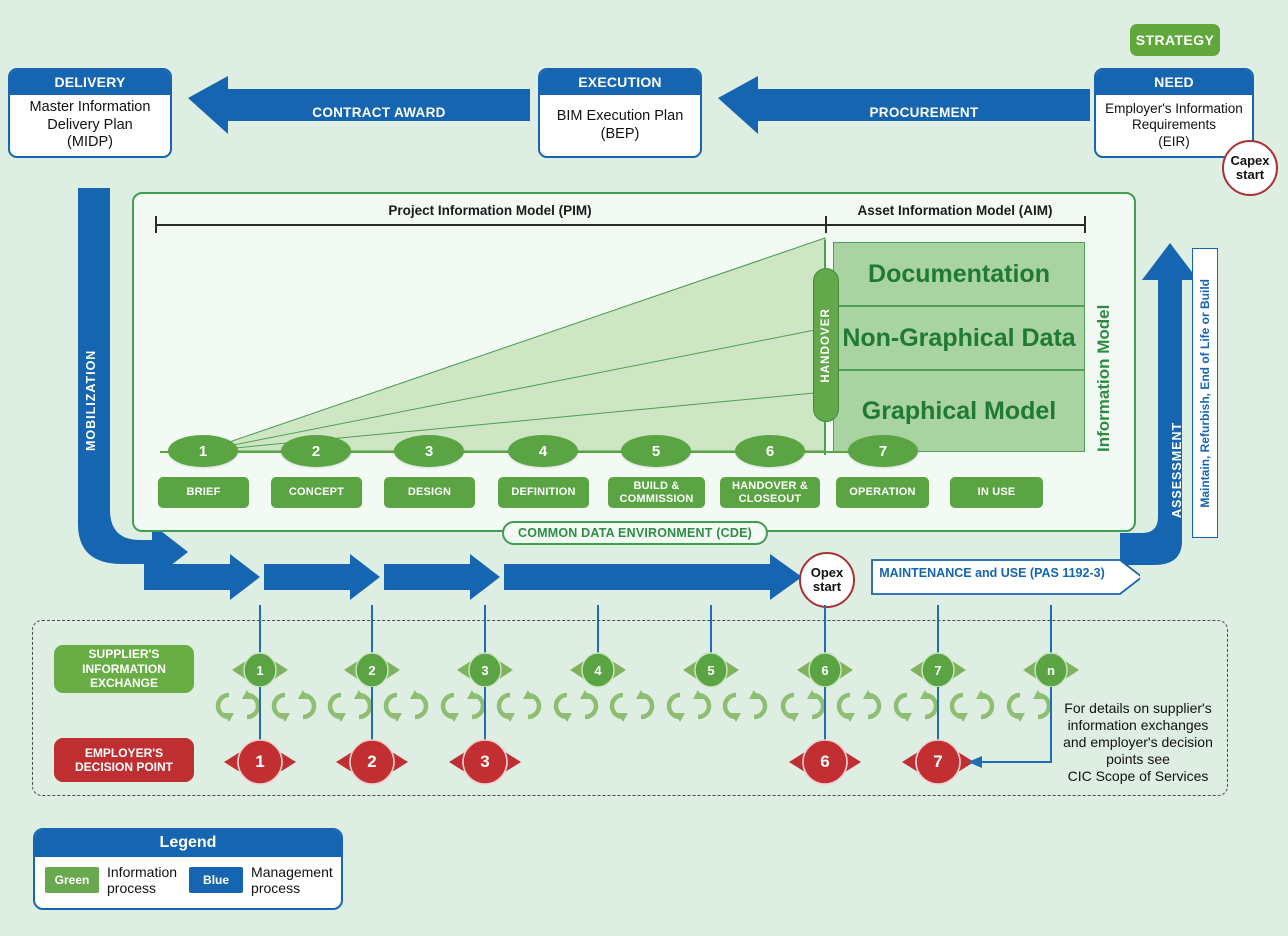 The width and height of the screenshot is (1288, 936). I want to click on supplier-point-5: 5, so click(711, 670).